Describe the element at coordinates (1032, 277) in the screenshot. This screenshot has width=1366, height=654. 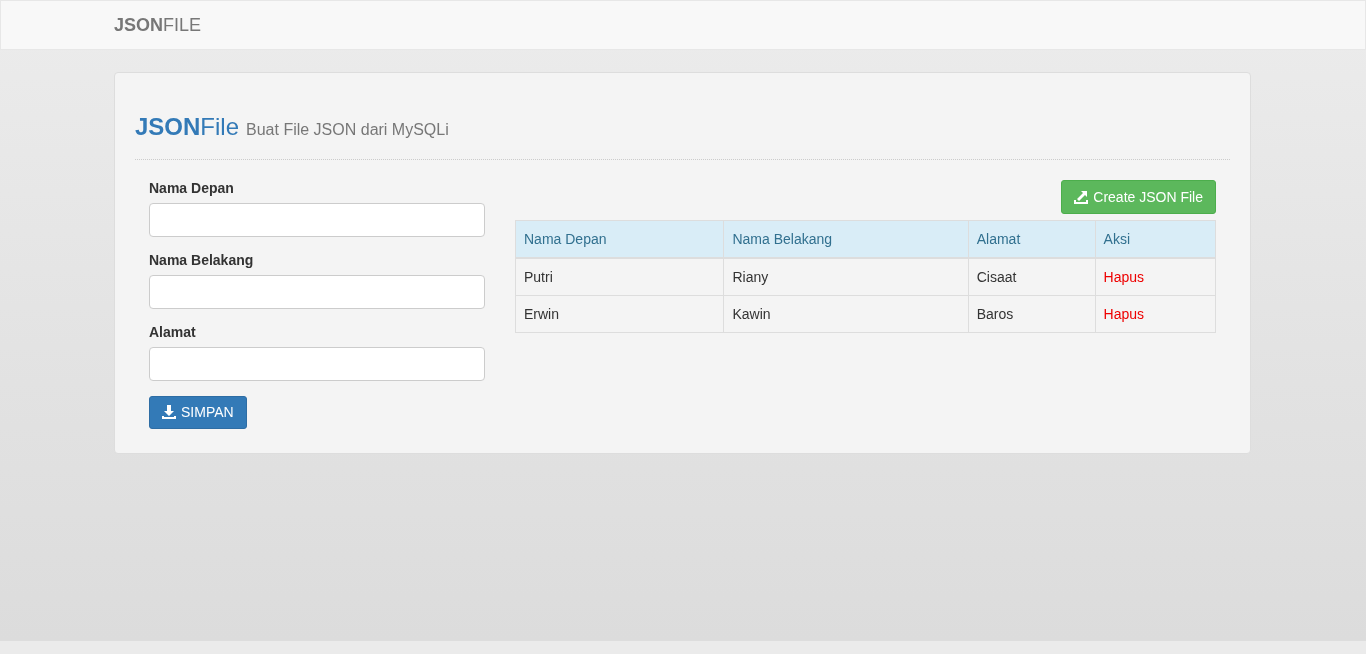
I see `table-cell: Cisaat` at that location.